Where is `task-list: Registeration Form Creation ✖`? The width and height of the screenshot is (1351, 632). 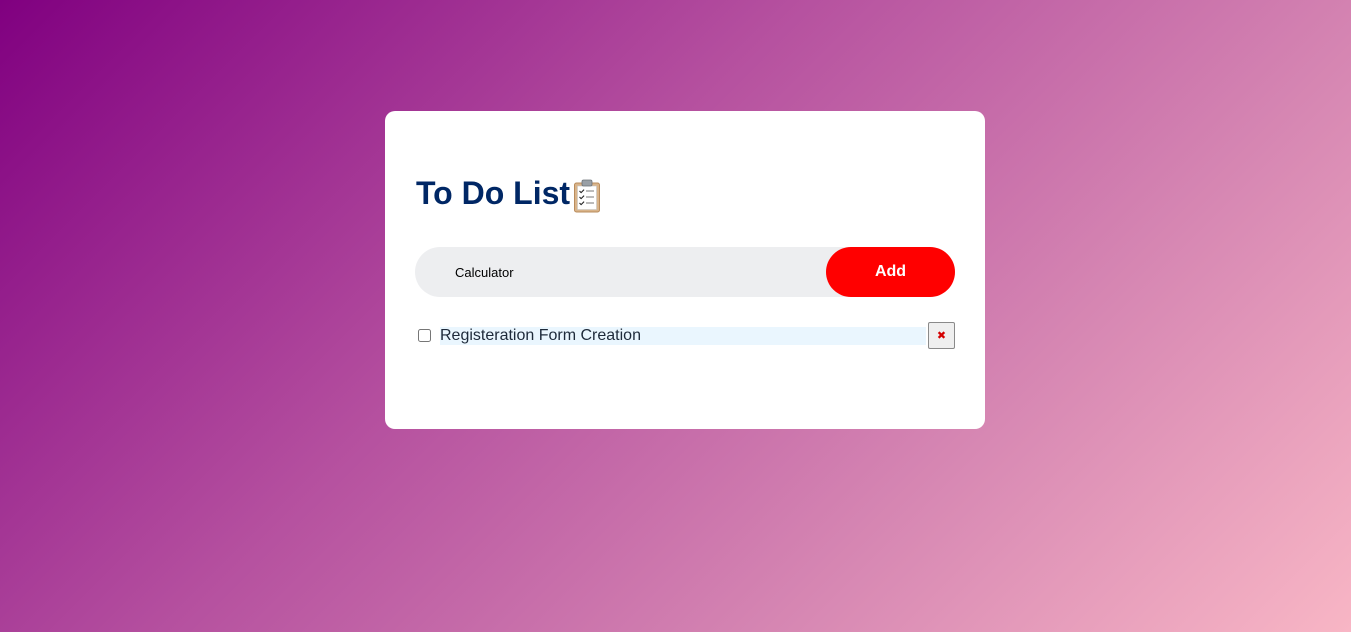 task-list: Registeration Form Creation ✖ is located at coordinates (685, 335).